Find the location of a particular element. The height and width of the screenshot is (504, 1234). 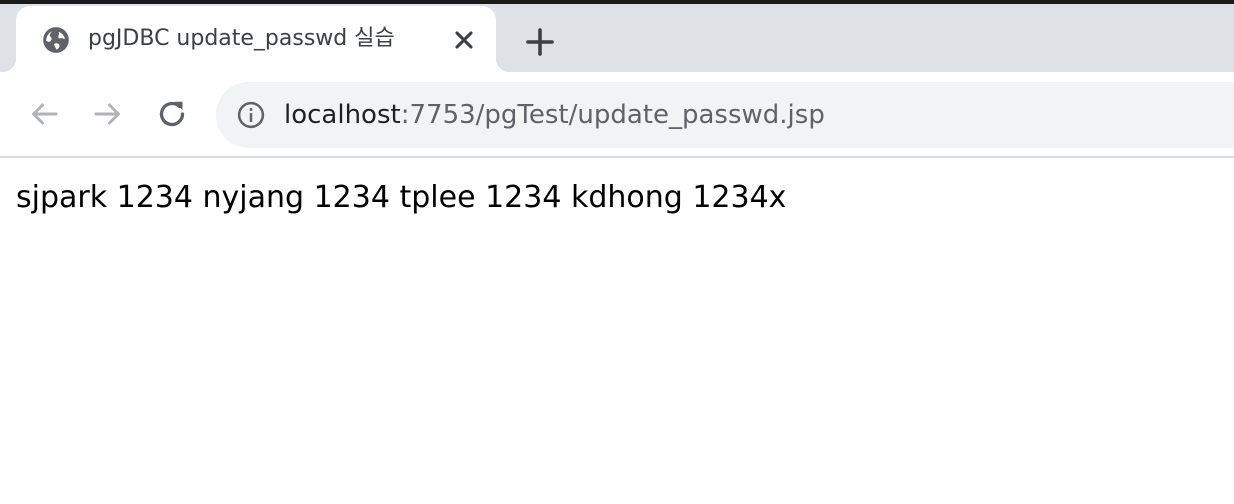

active-tab: pgJDBC update_passwd 실습 is located at coordinates (256, 39).